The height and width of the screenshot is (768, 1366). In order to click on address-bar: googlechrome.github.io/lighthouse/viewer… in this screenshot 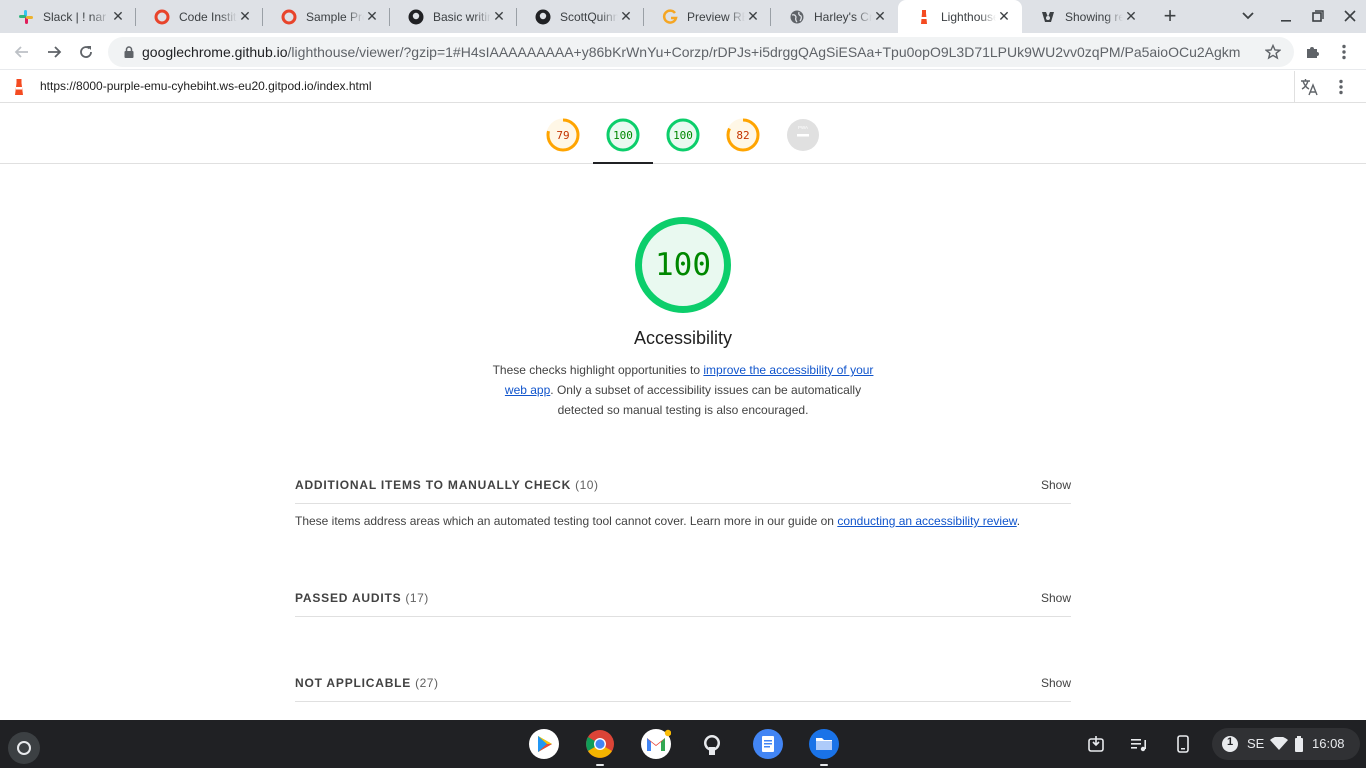, I will do `click(701, 52)`.